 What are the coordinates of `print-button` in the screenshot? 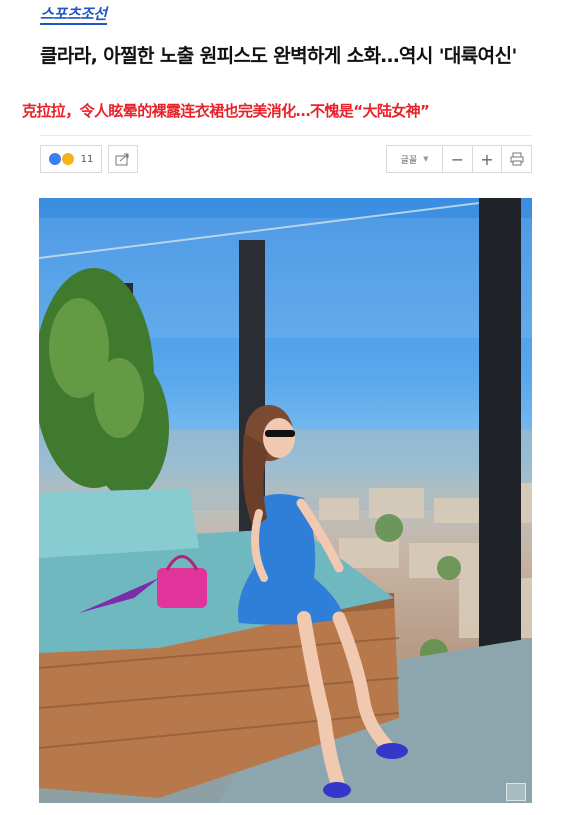 It's located at (517, 159).